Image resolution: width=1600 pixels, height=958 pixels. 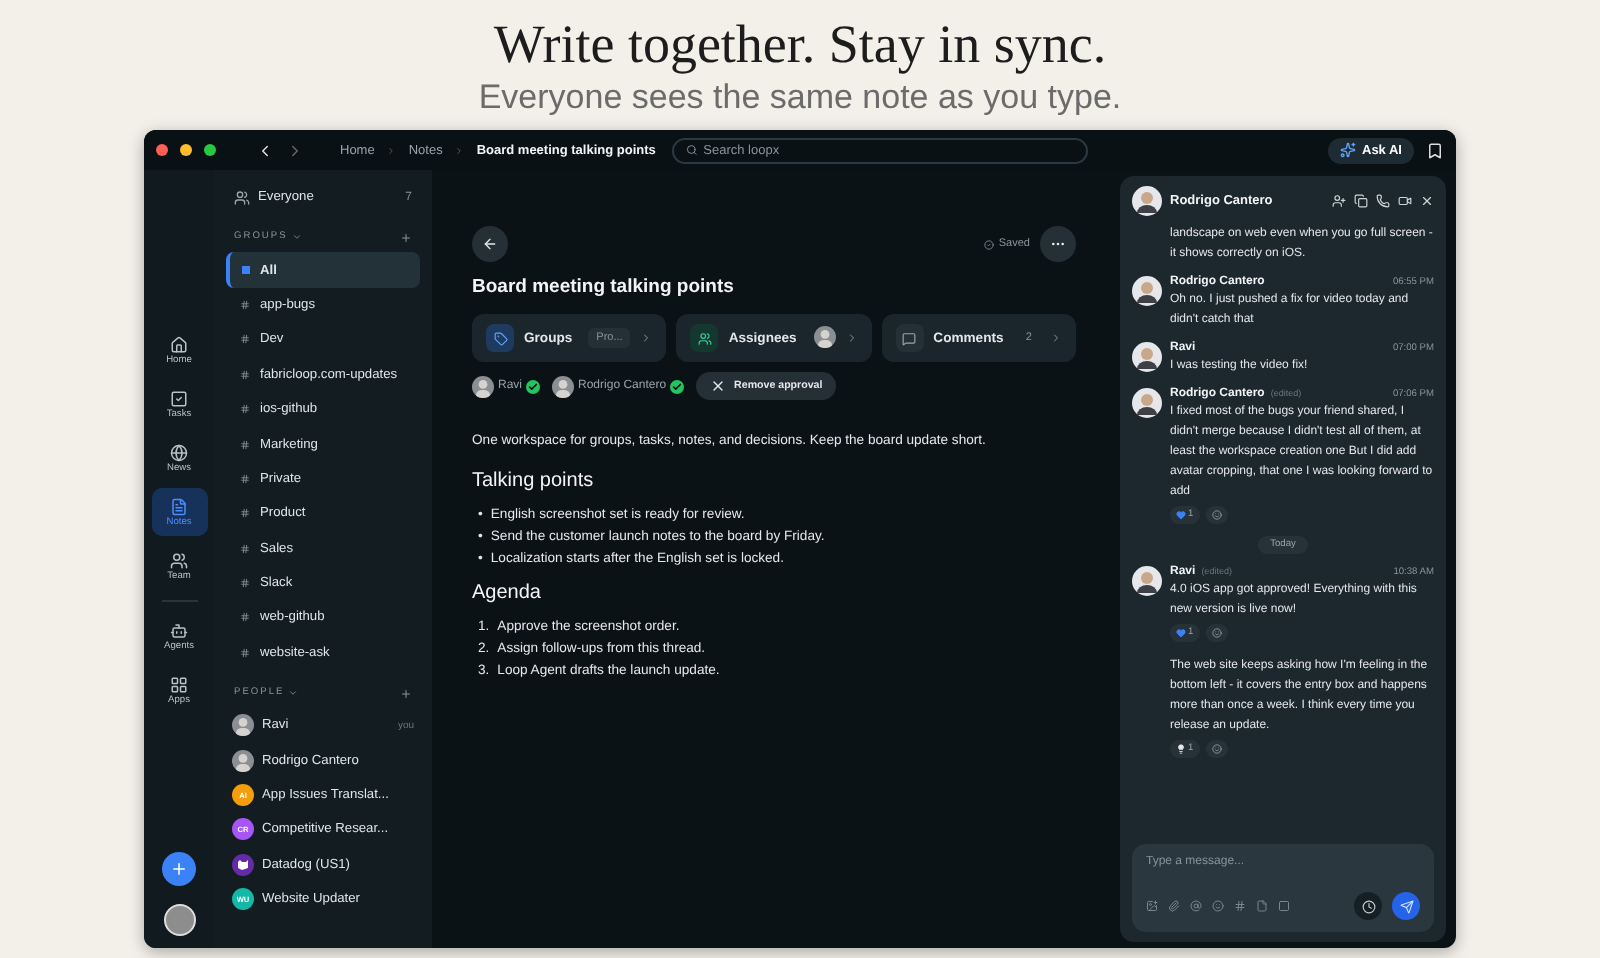 What do you see at coordinates (179, 344) in the screenshot?
I see `home-icon` at bounding box center [179, 344].